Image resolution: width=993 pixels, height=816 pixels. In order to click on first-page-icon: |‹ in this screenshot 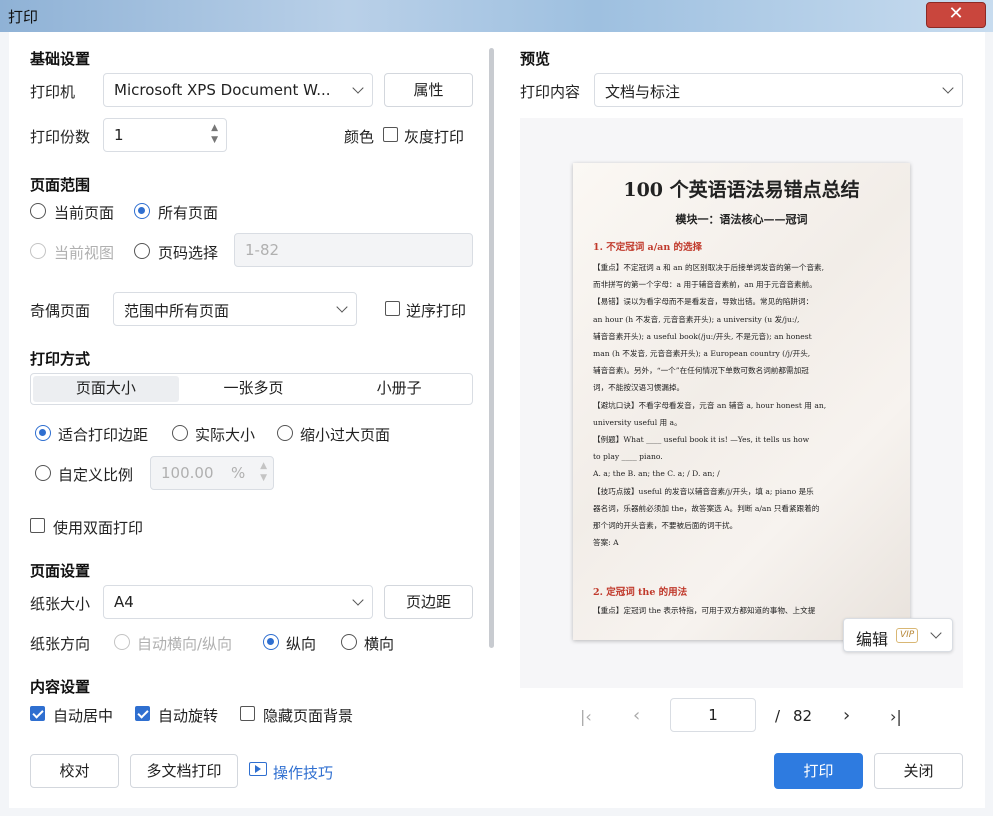, I will do `click(586, 716)`.